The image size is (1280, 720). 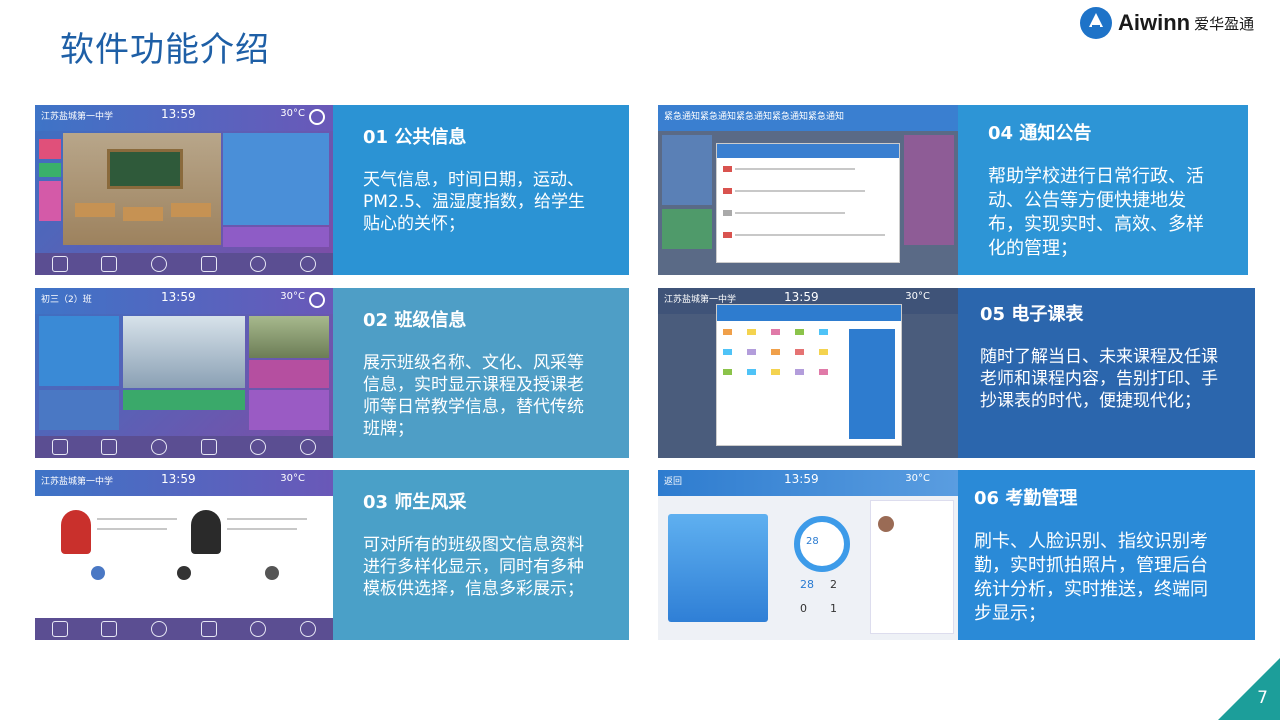 I want to click on feature-card-schedule: 江苏盐城第一中学 13:59 30°C 05 电子课表 随时了解当日、未来课程及, so click(x=956, y=373).